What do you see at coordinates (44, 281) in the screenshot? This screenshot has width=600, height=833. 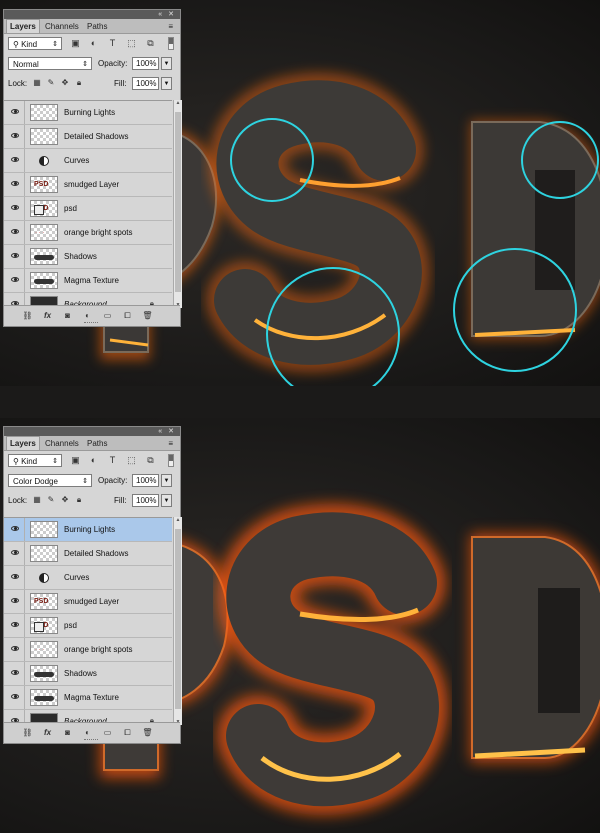 I see `thumbnail-shape` at bounding box center [44, 281].